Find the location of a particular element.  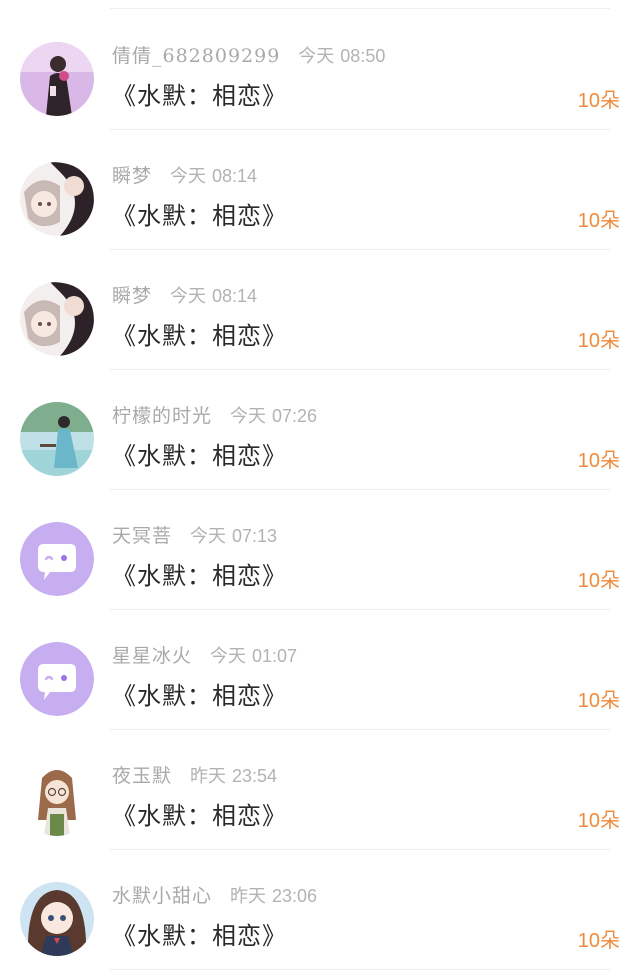

record-meta: 柠檬的时光 今天 07:26 is located at coordinates (214, 416).